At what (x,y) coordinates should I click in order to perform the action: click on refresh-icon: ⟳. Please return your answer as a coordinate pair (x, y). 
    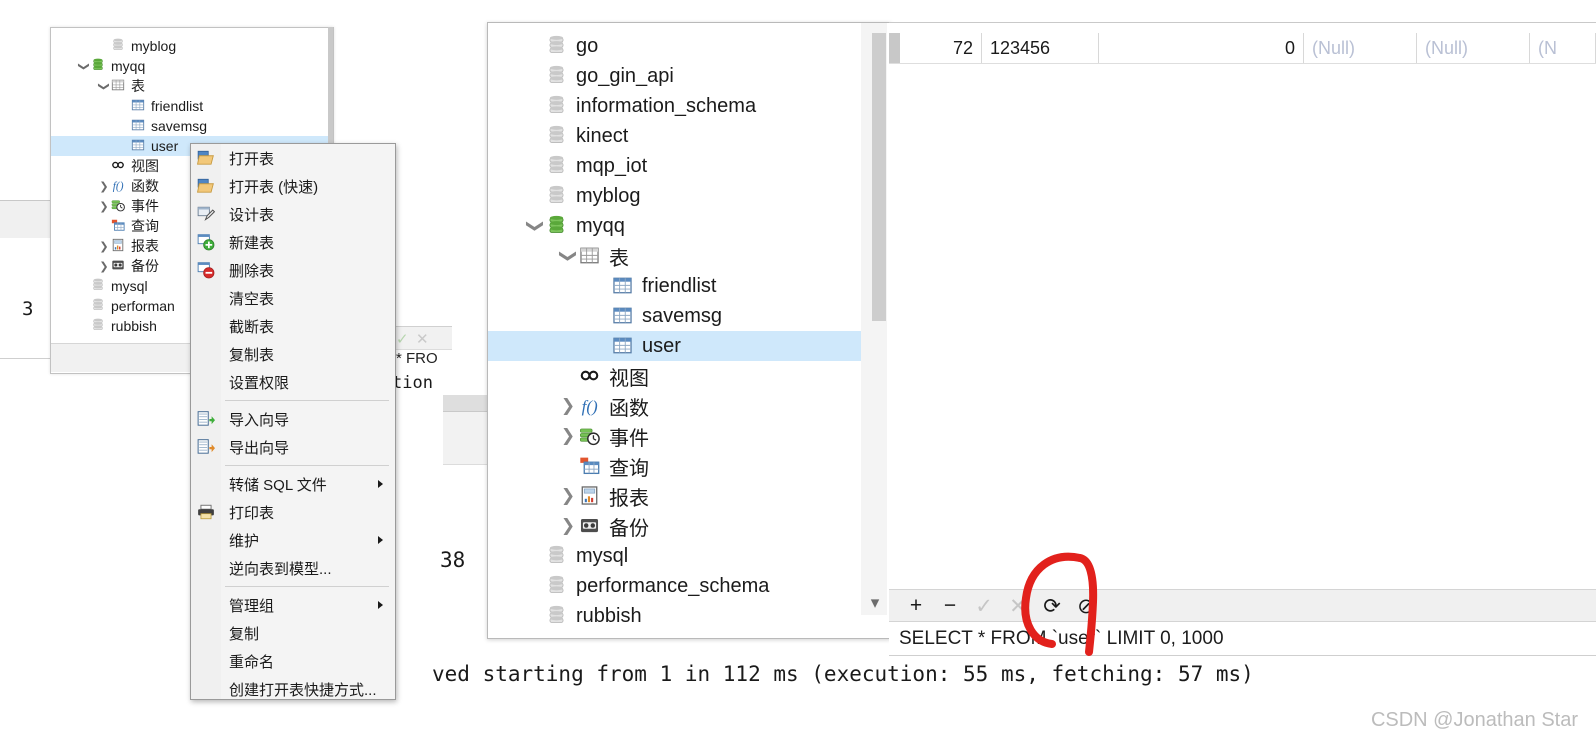
    Looking at the image, I should click on (1052, 606).